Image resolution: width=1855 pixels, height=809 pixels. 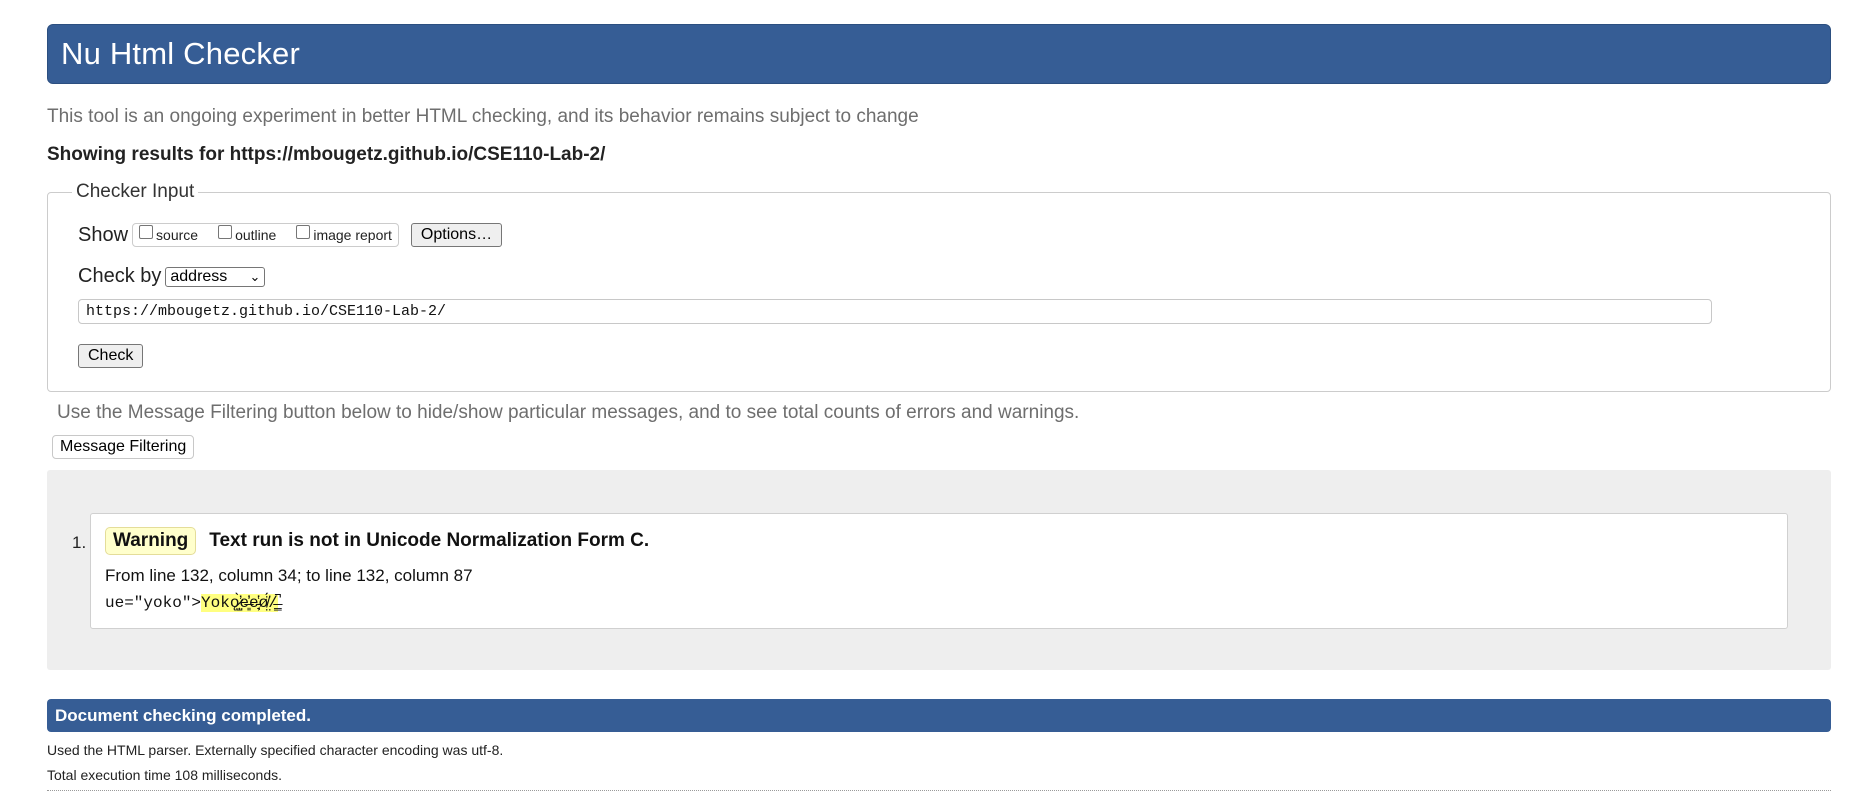 I want to click on source-extract: ue="yoko">Yokǫ̷̛̺͎̀e̶͈̍̓e̵̦̘̔ø̸̤̈́/̶͇̚, so click(x=191, y=603).